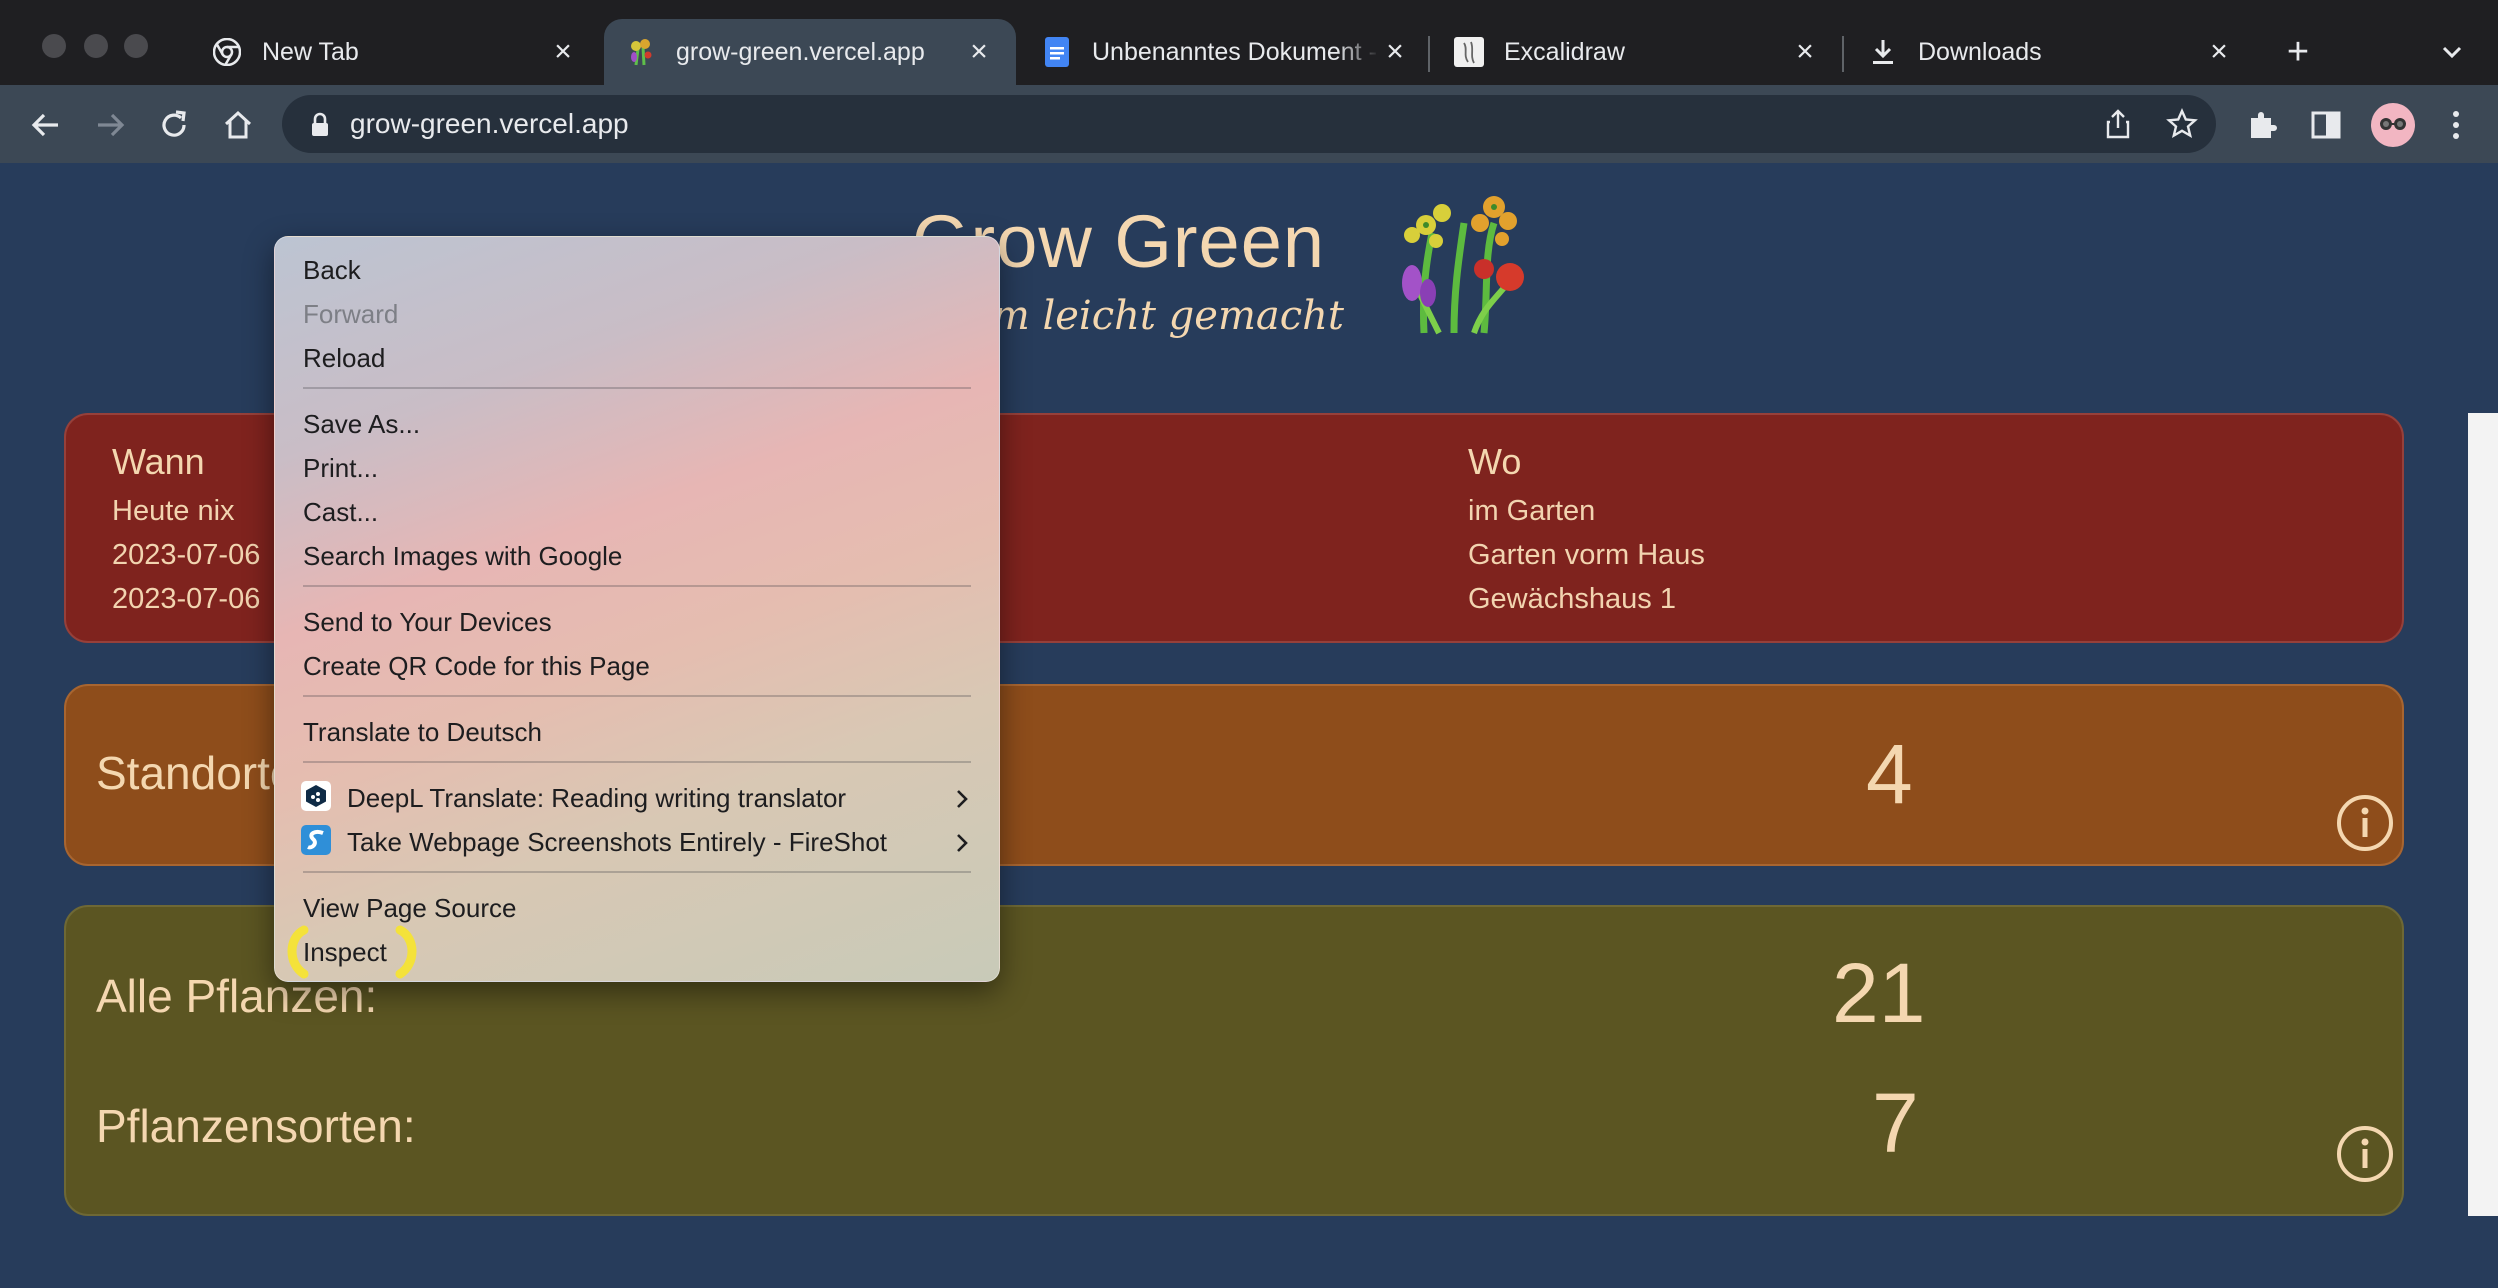  What do you see at coordinates (316, 840) in the screenshot?
I see `fireshot-icon` at bounding box center [316, 840].